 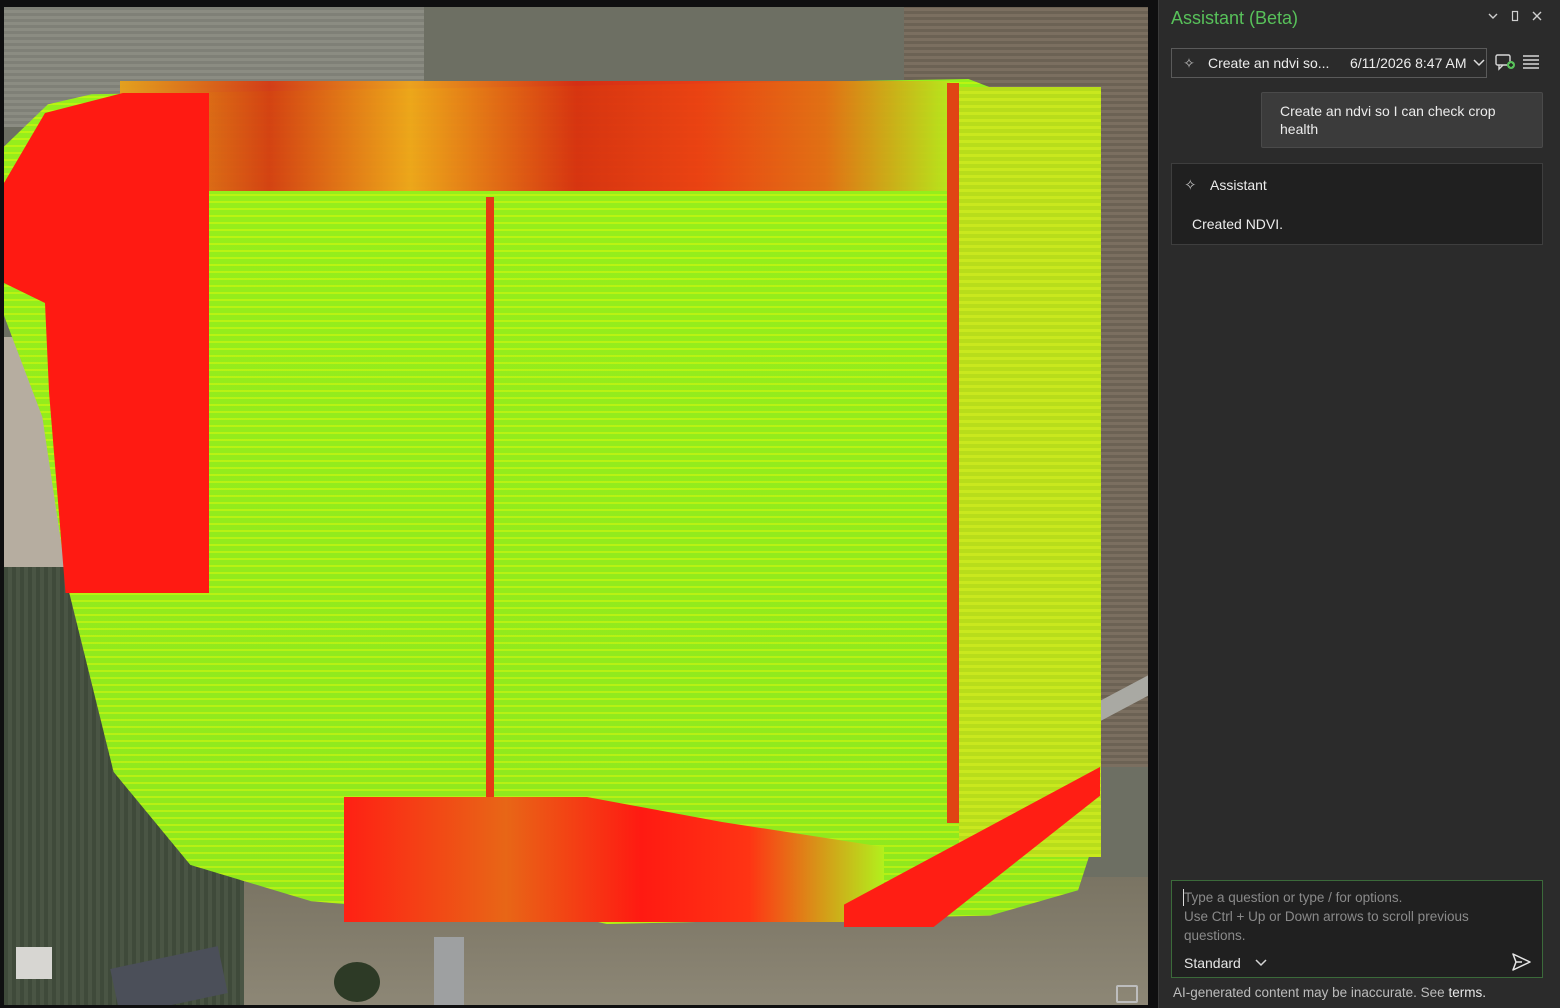 I want to click on terms-link: terms., so click(x=1467, y=992).